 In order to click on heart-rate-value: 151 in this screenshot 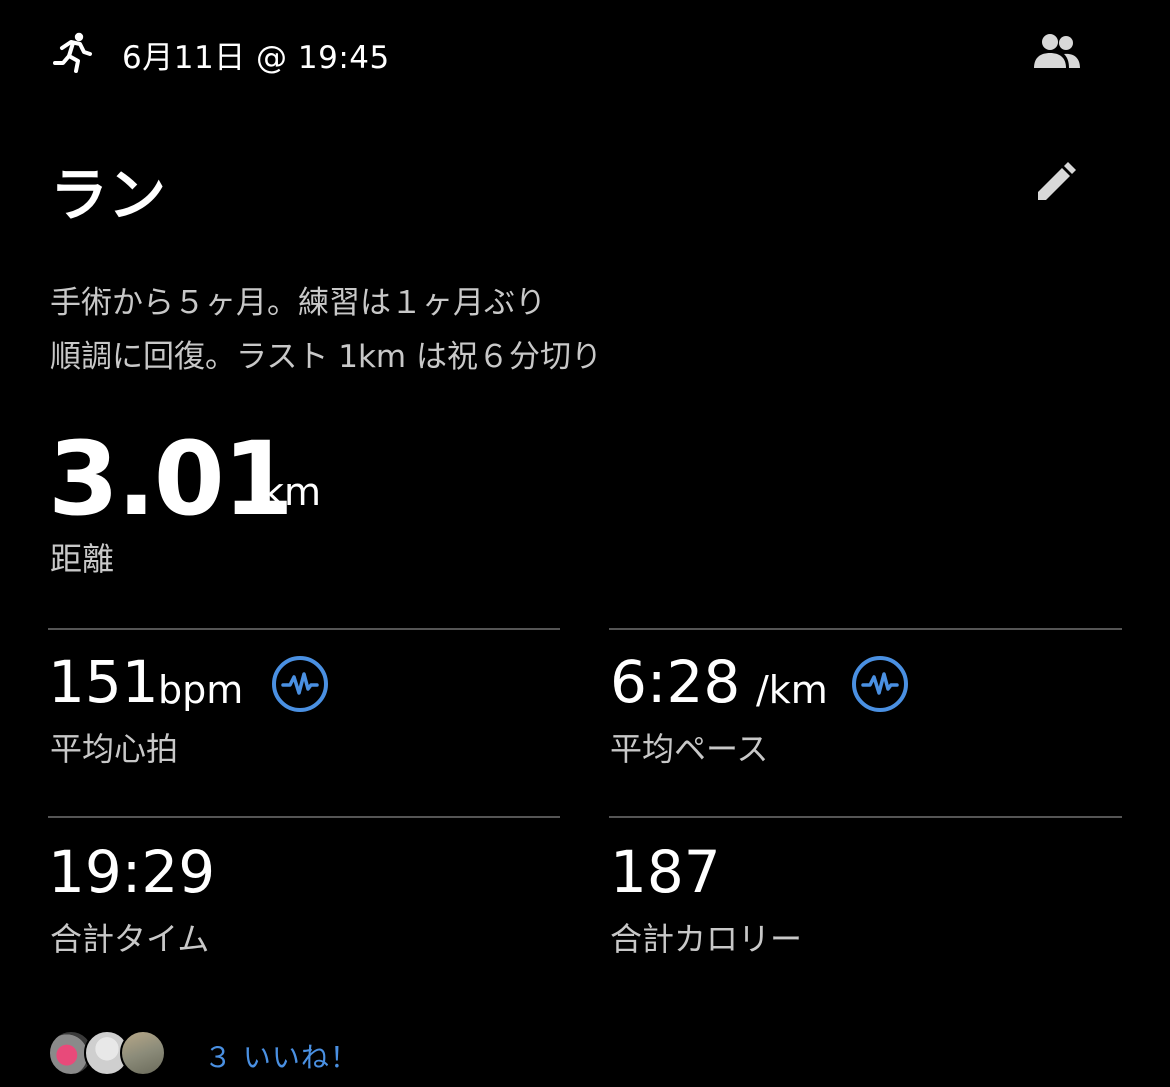, I will do `click(103, 682)`.